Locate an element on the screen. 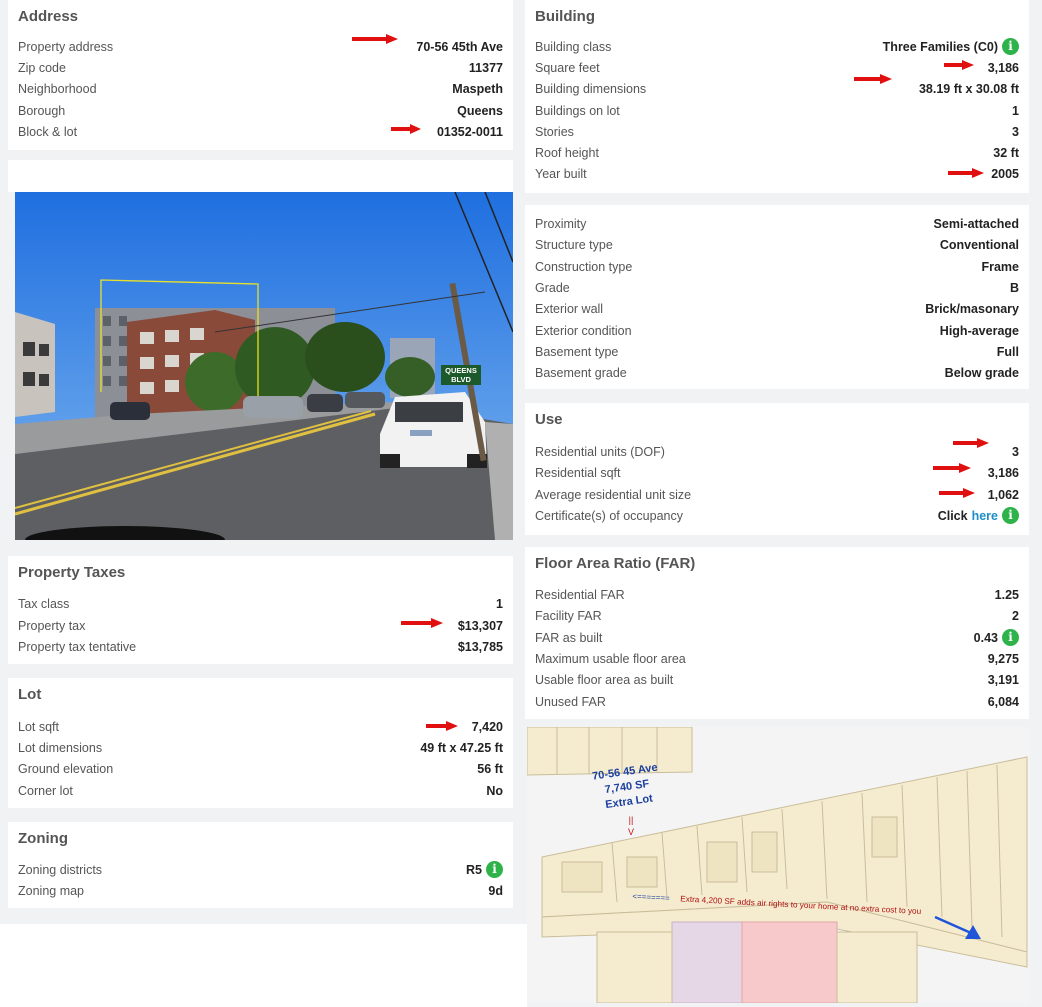 The image size is (1042, 1007). value: Conventional is located at coordinates (979, 244).